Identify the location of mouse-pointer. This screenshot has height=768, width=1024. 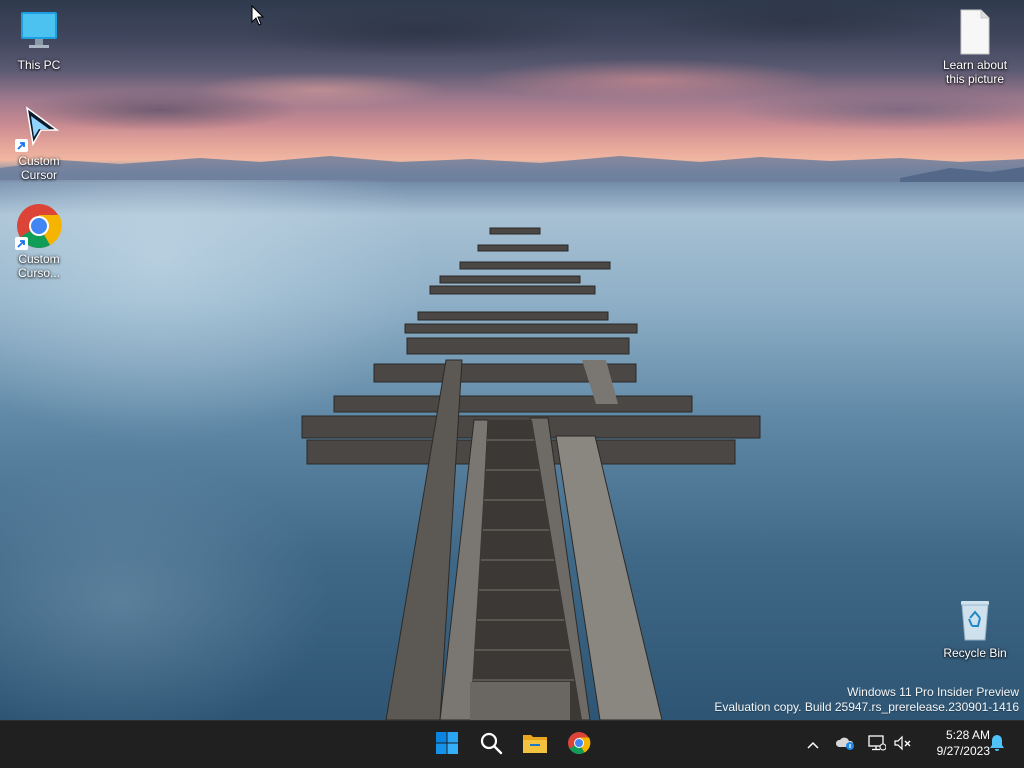
(258, 15).